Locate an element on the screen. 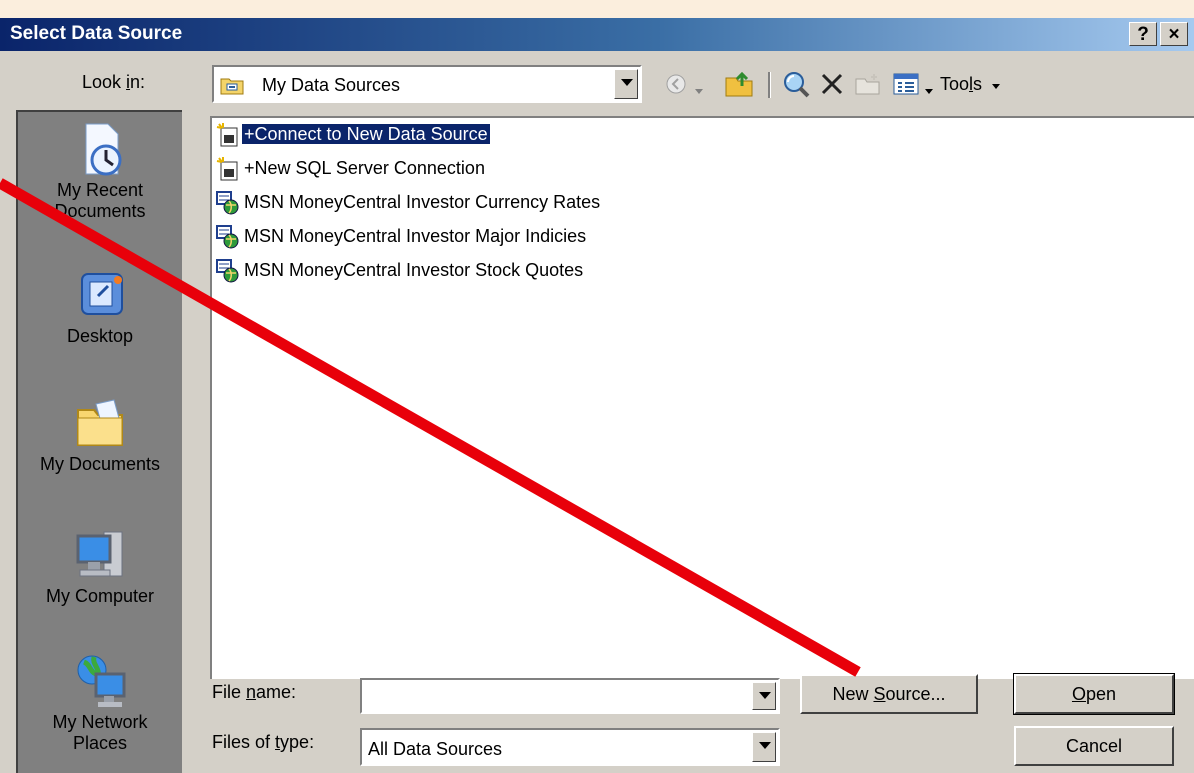  file-name-text: MSN MoneyCentral Investor Currency Rates is located at coordinates (422, 202).